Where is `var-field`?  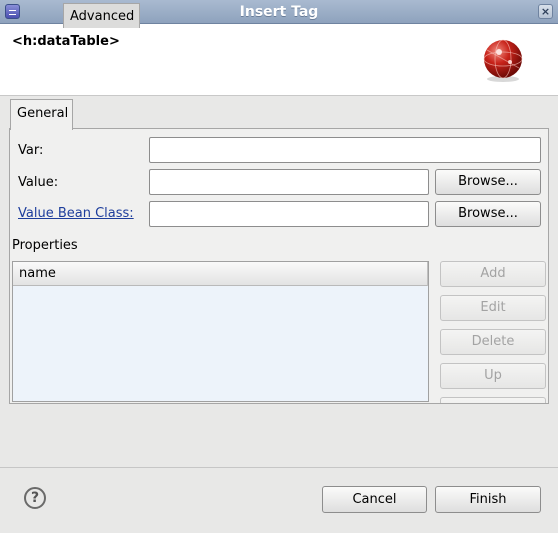 var-field is located at coordinates (345, 150).